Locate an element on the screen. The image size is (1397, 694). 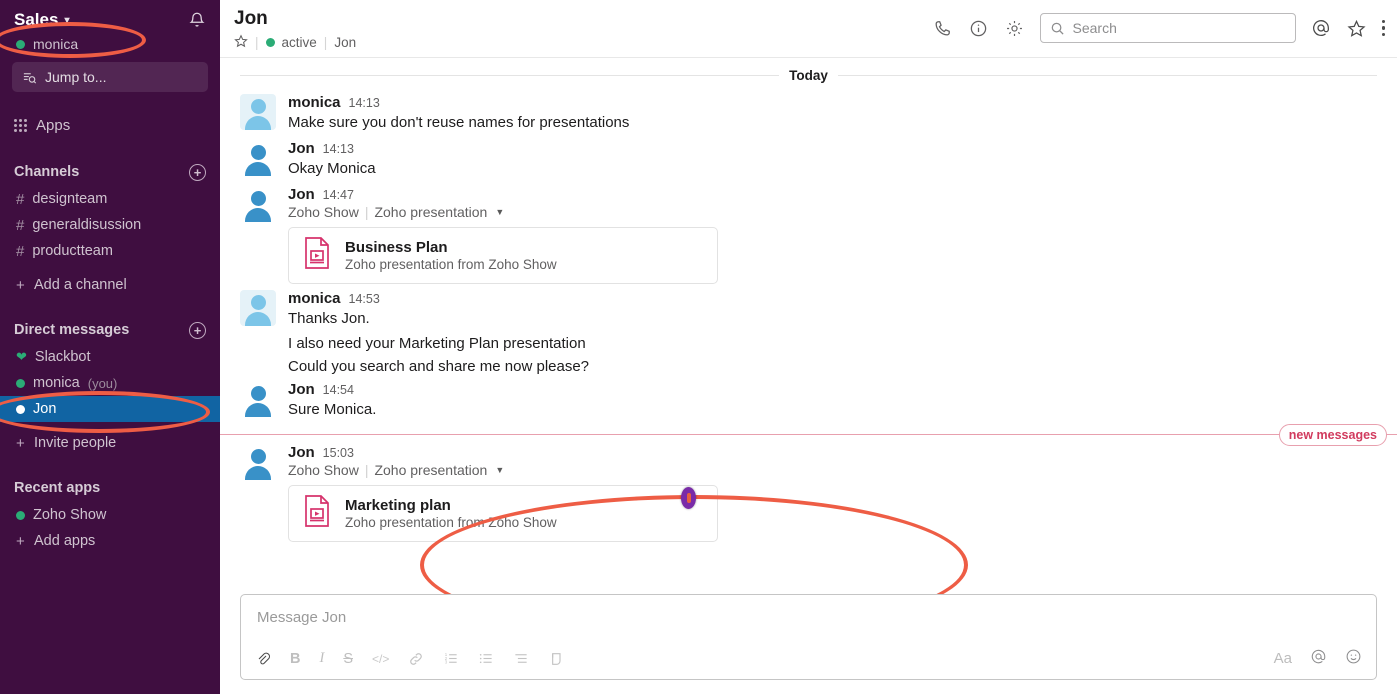
dm-you-suffix: (you) is located at coordinates (102, 383).